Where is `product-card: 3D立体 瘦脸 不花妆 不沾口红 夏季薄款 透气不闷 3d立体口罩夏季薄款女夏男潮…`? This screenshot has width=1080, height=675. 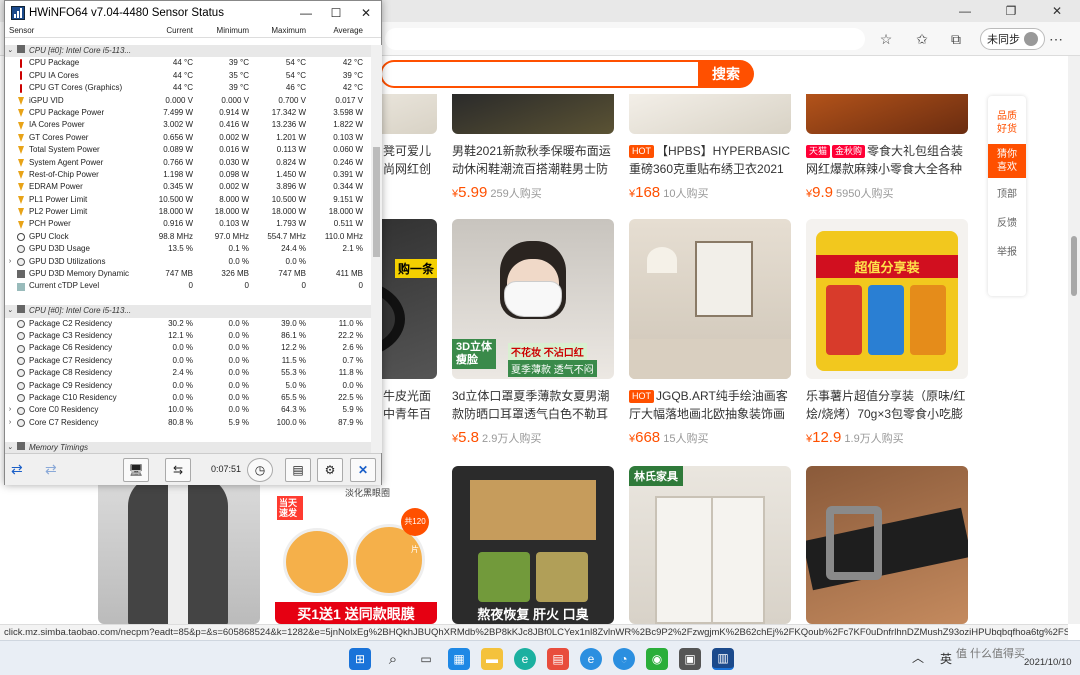 product-card: 3D立体 瘦脸 不花妆 不沾口红 夏季薄款 透气不闷 3d立体口罩夏季薄款女夏男潮… is located at coordinates (533, 332).